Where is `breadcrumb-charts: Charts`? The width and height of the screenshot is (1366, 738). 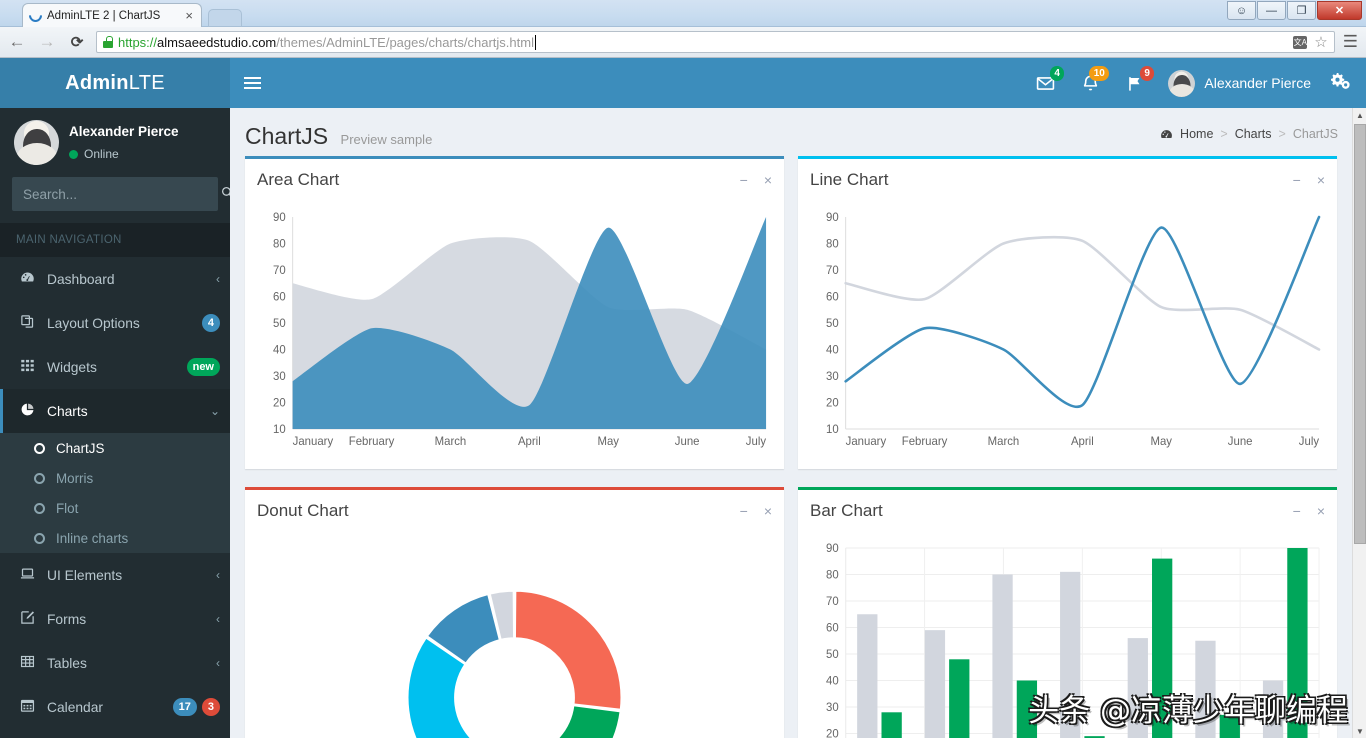
breadcrumb-charts: Charts is located at coordinates (1253, 134).